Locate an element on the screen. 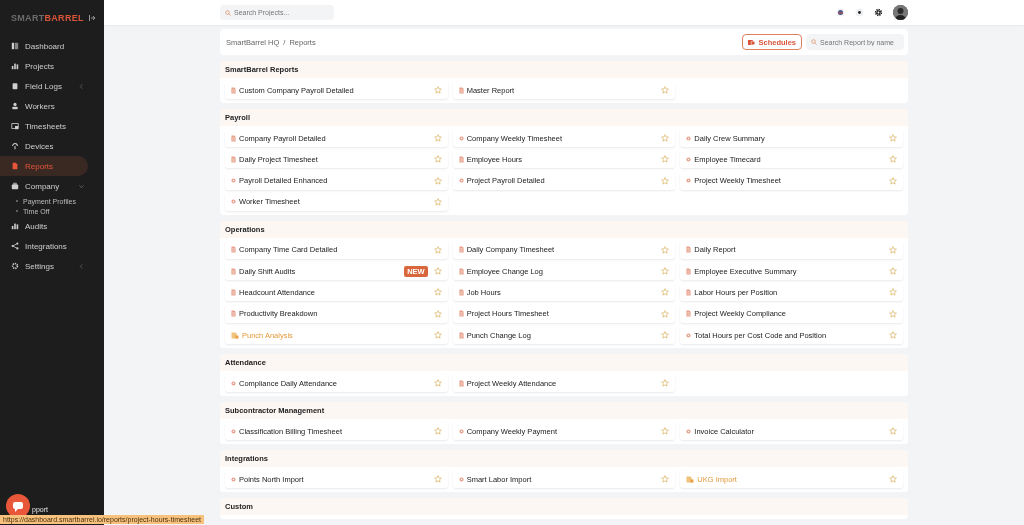 The image size is (1024, 525). sidebar-item: Projects is located at coordinates (44, 66).